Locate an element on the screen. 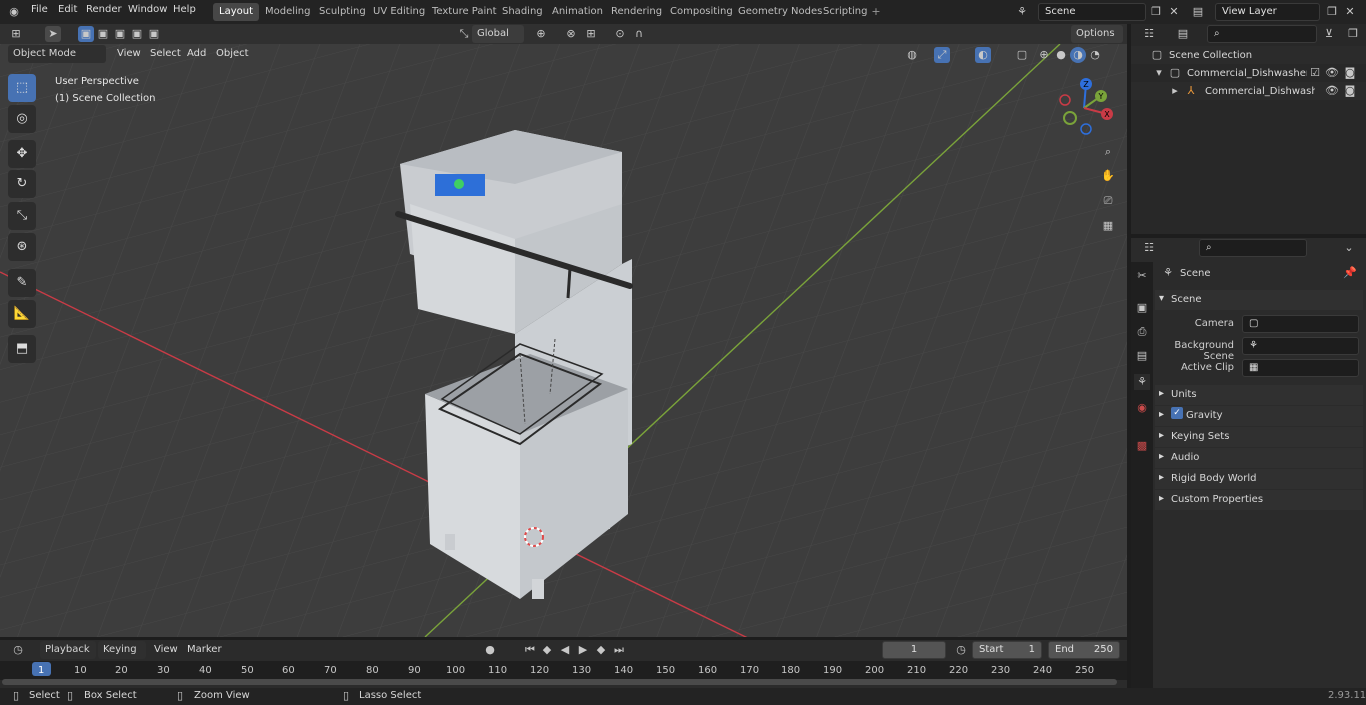 This screenshot has width=1366, height=705. snap-icon: ⊗ is located at coordinates (571, 34).